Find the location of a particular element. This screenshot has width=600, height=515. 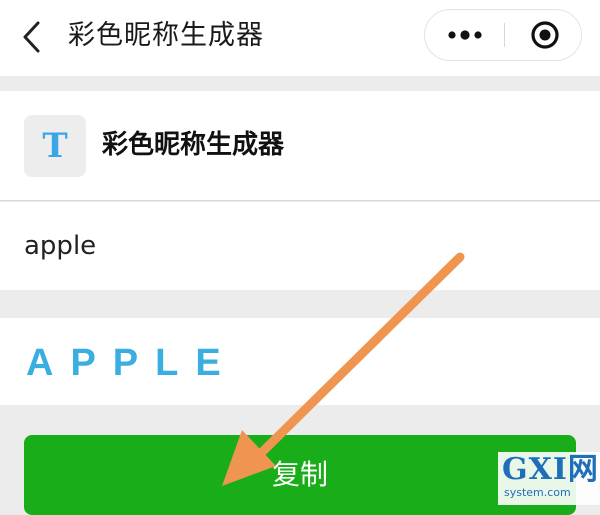

more-icon is located at coordinates (465, 35).